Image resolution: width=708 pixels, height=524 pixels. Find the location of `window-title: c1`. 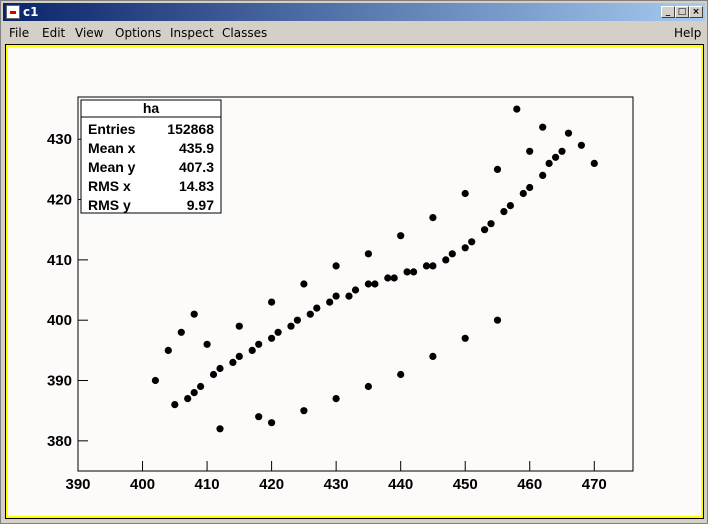

window-title: c1 is located at coordinates (31, 12).